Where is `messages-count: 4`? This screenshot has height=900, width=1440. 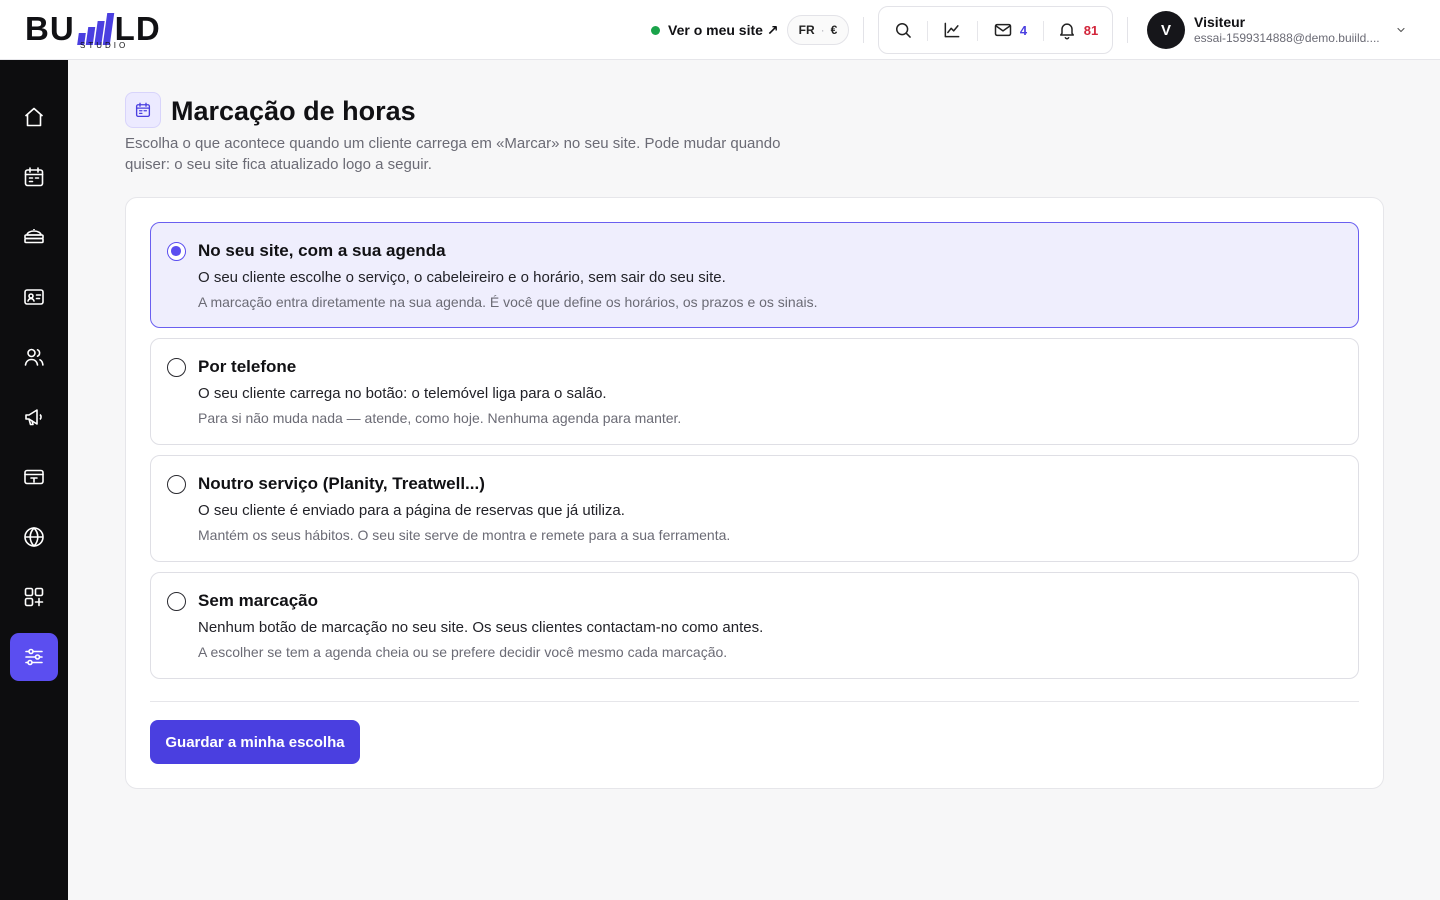 messages-count: 4 is located at coordinates (1023, 30).